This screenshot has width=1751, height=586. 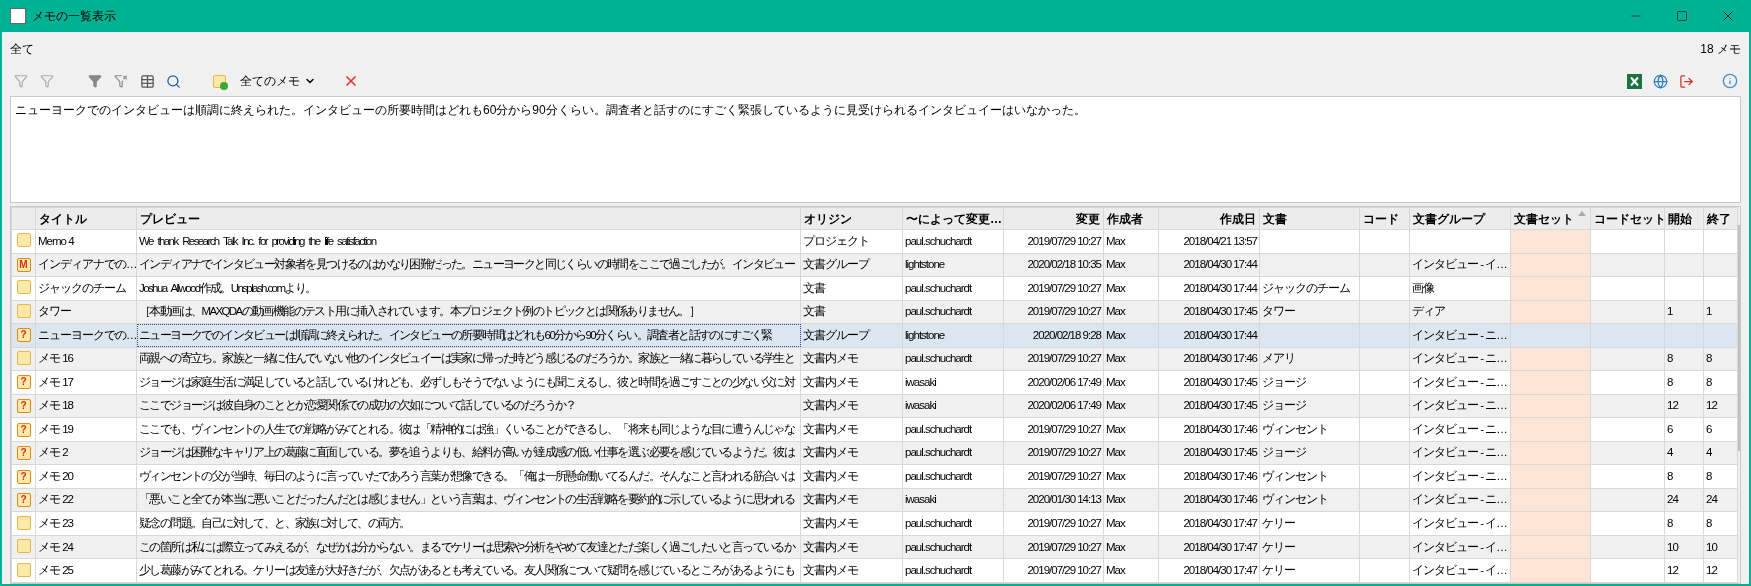 I want to click on column-header: 終了, so click(x=1720, y=218).